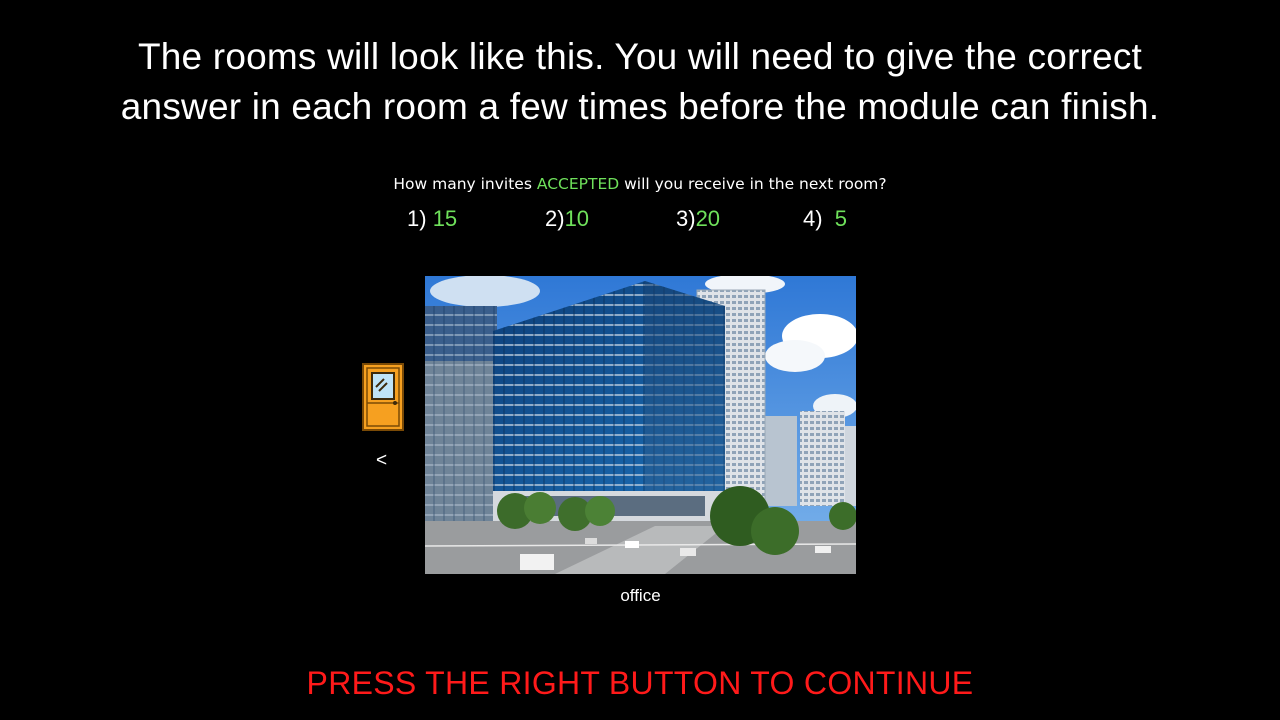  What do you see at coordinates (640, 595) in the screenshot?
I see `room-label: office` at bounding box center [640, 595].